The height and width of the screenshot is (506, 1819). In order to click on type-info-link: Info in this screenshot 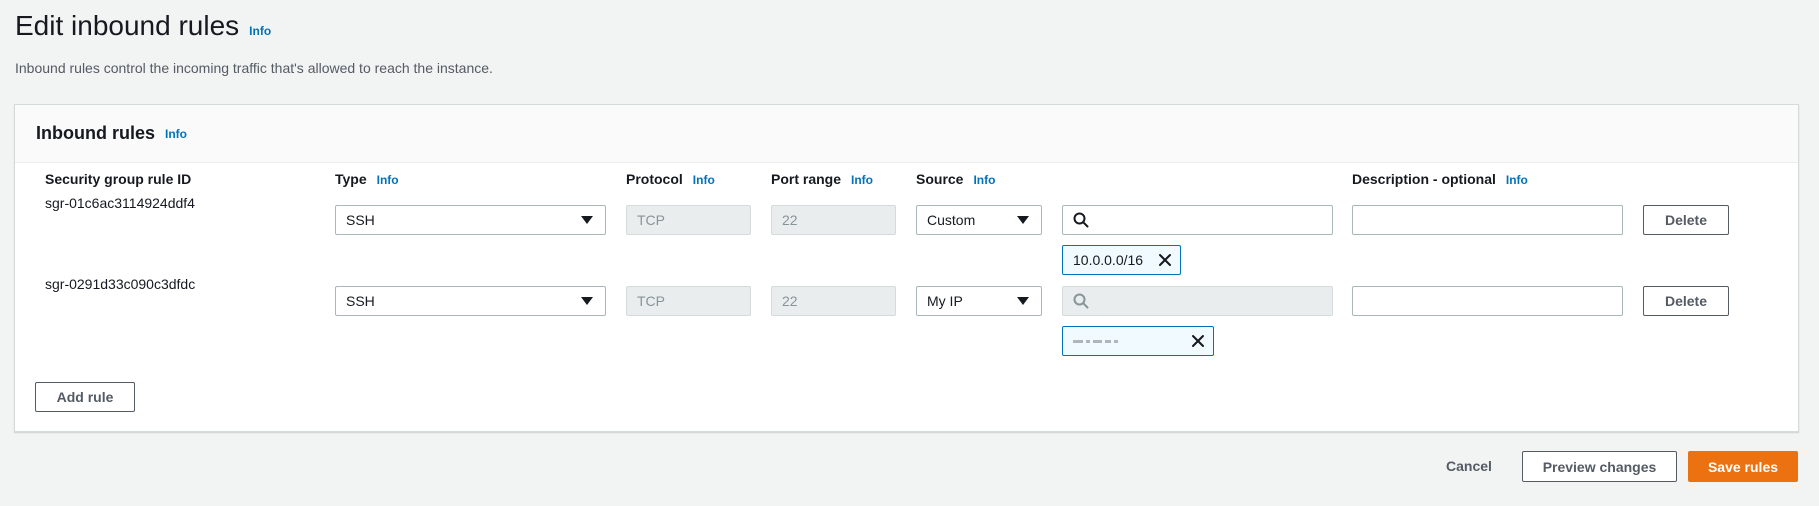, I will do `click(388, 180)`.